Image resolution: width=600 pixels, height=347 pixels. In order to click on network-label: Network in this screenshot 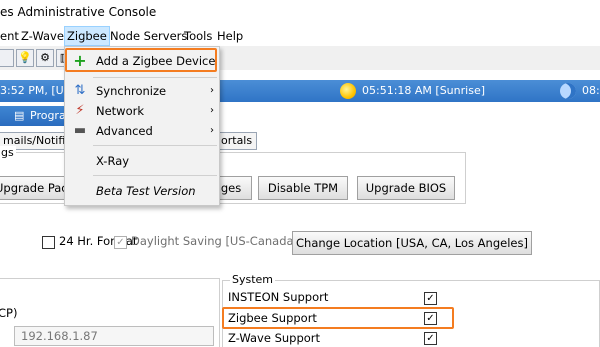, I will do `click(120, 111)`.